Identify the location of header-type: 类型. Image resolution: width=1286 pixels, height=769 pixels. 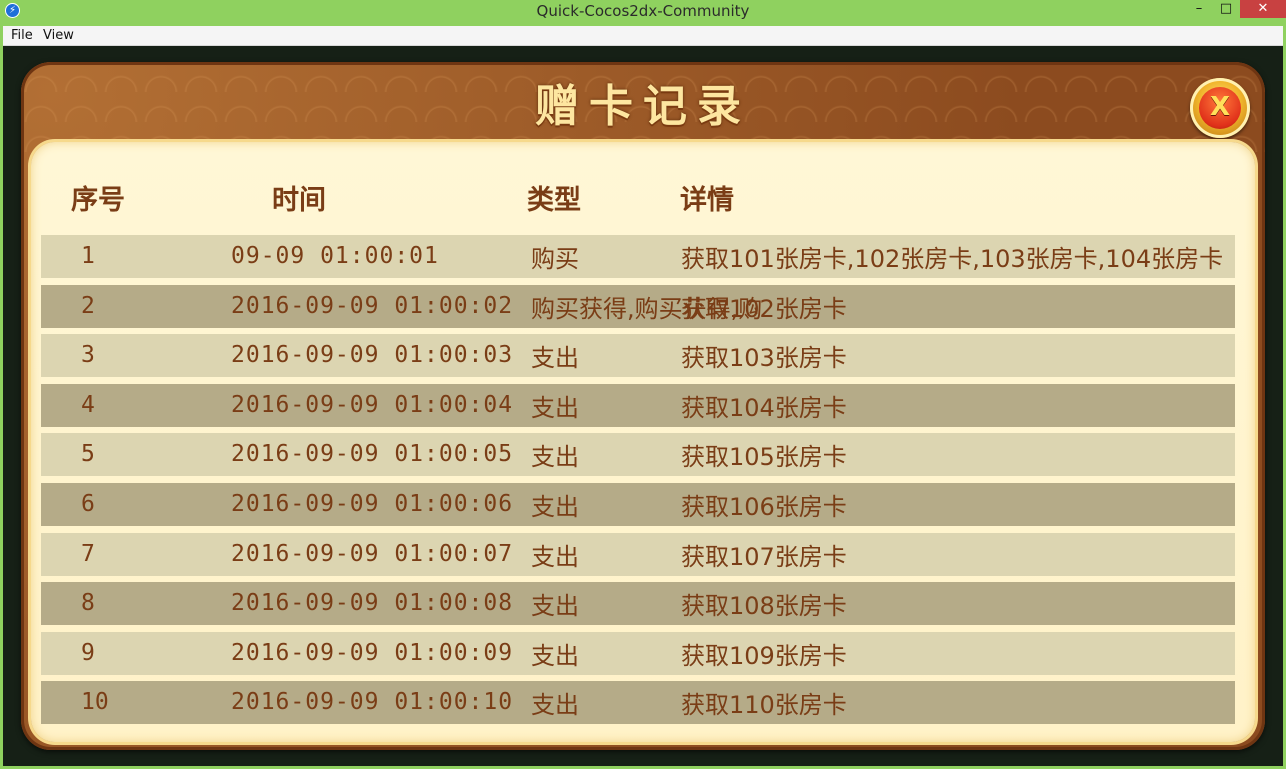
(554, 200).